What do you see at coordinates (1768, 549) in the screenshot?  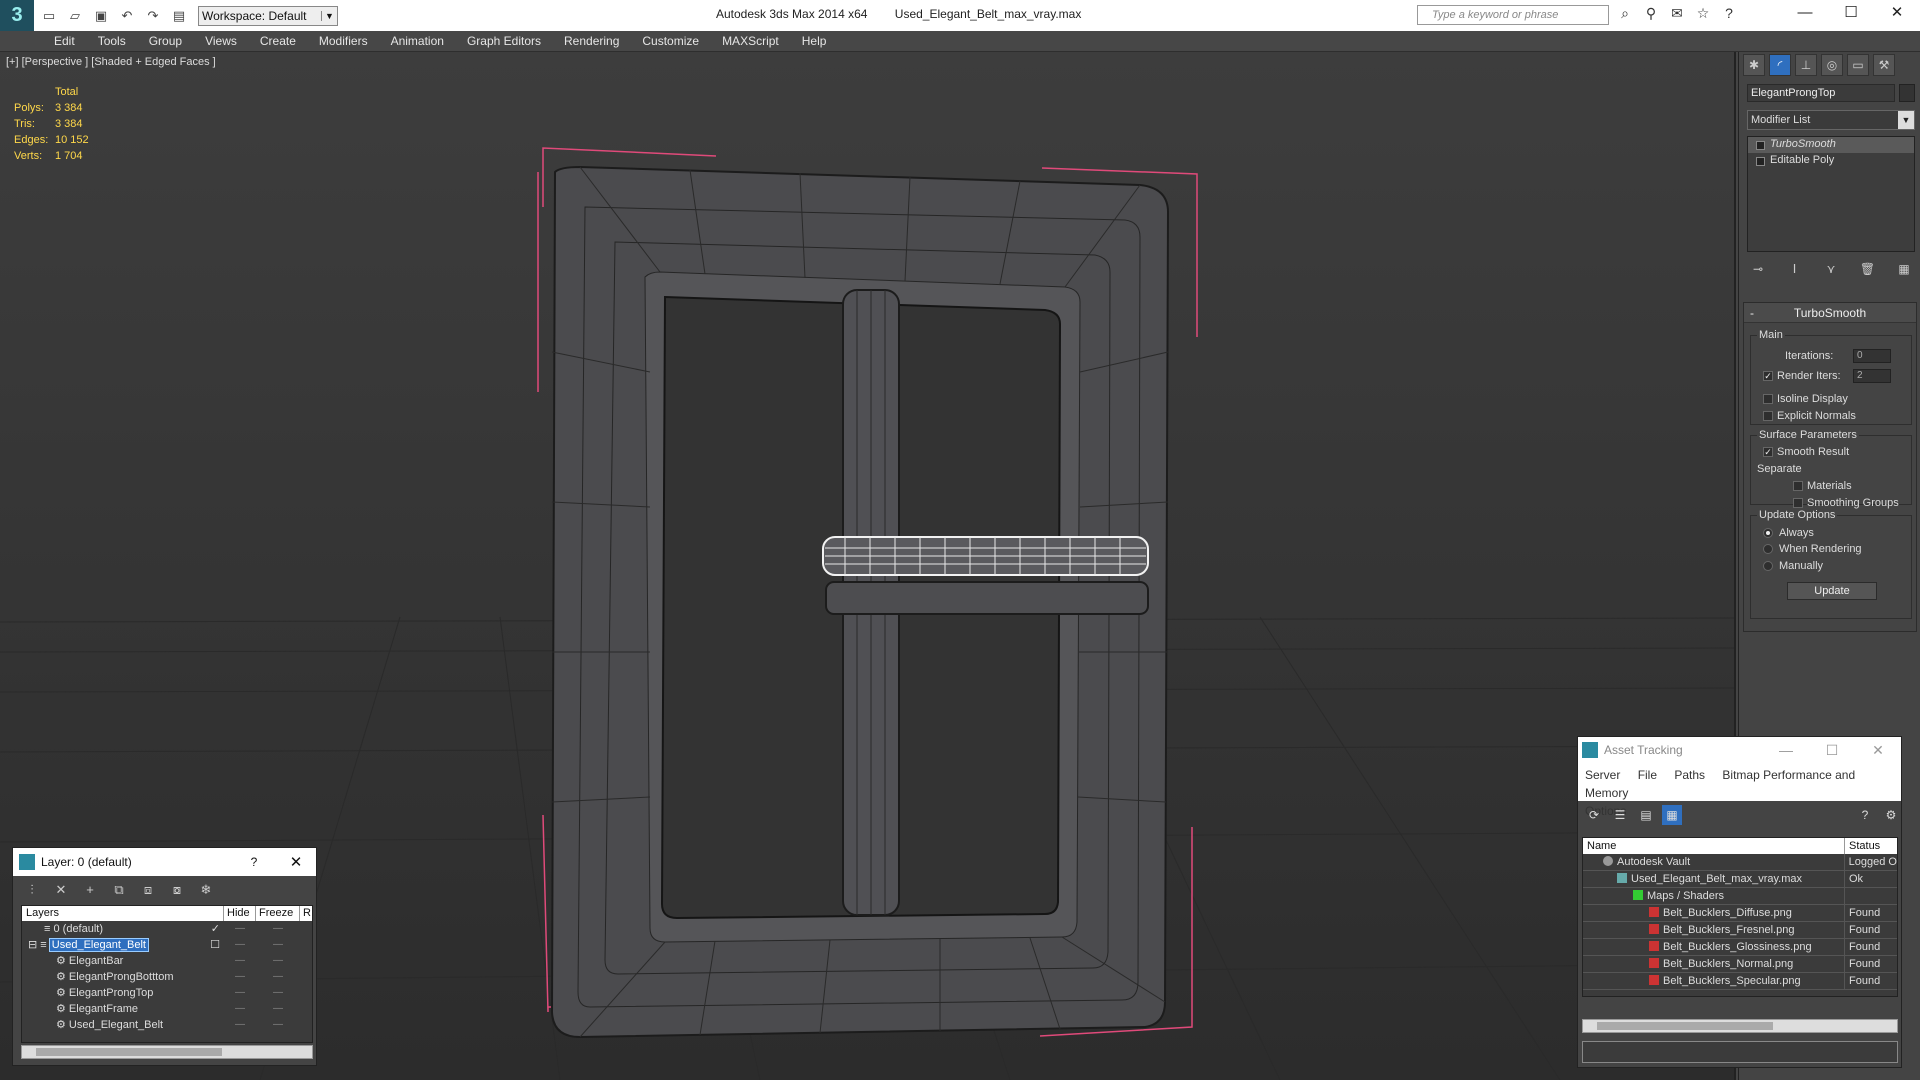 I see `when-rendering-radio` at bounding box center [1768, 549].